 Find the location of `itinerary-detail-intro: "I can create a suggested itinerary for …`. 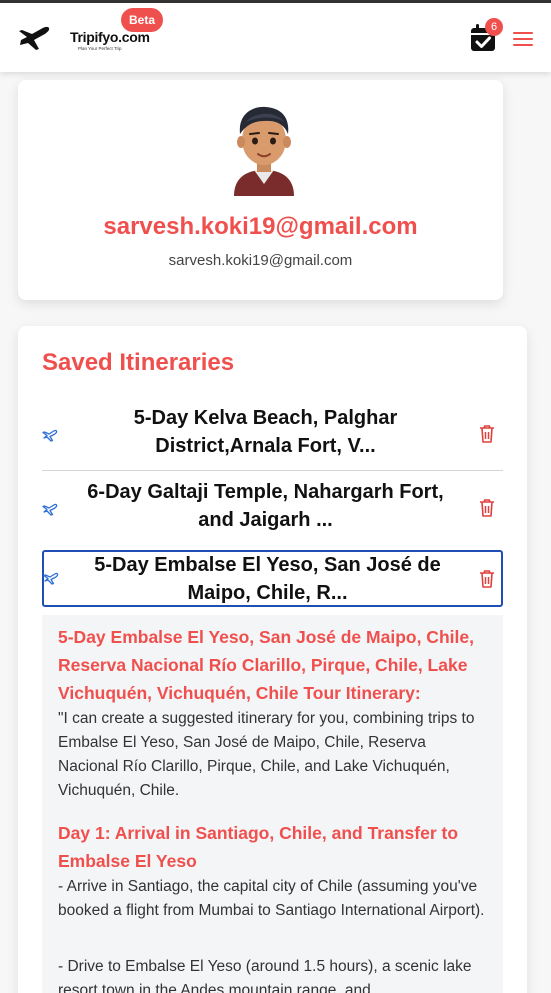

itinerary-detail-intro: "I can create a suggested itinerary for … is located at coordinates (266, 754).